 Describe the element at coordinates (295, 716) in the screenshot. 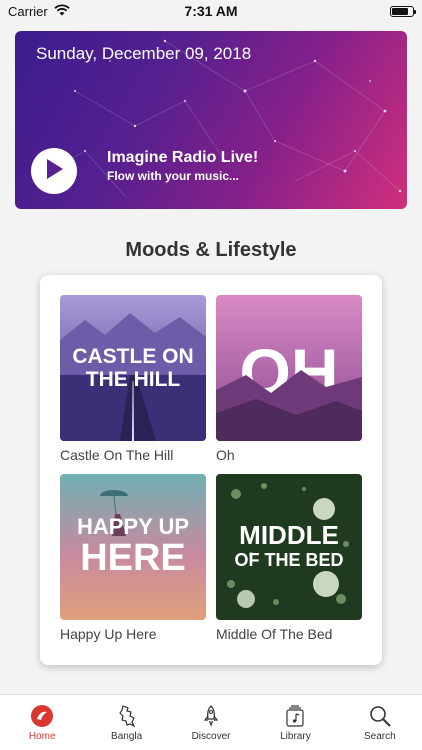

I see `music-library-icon` at that location.